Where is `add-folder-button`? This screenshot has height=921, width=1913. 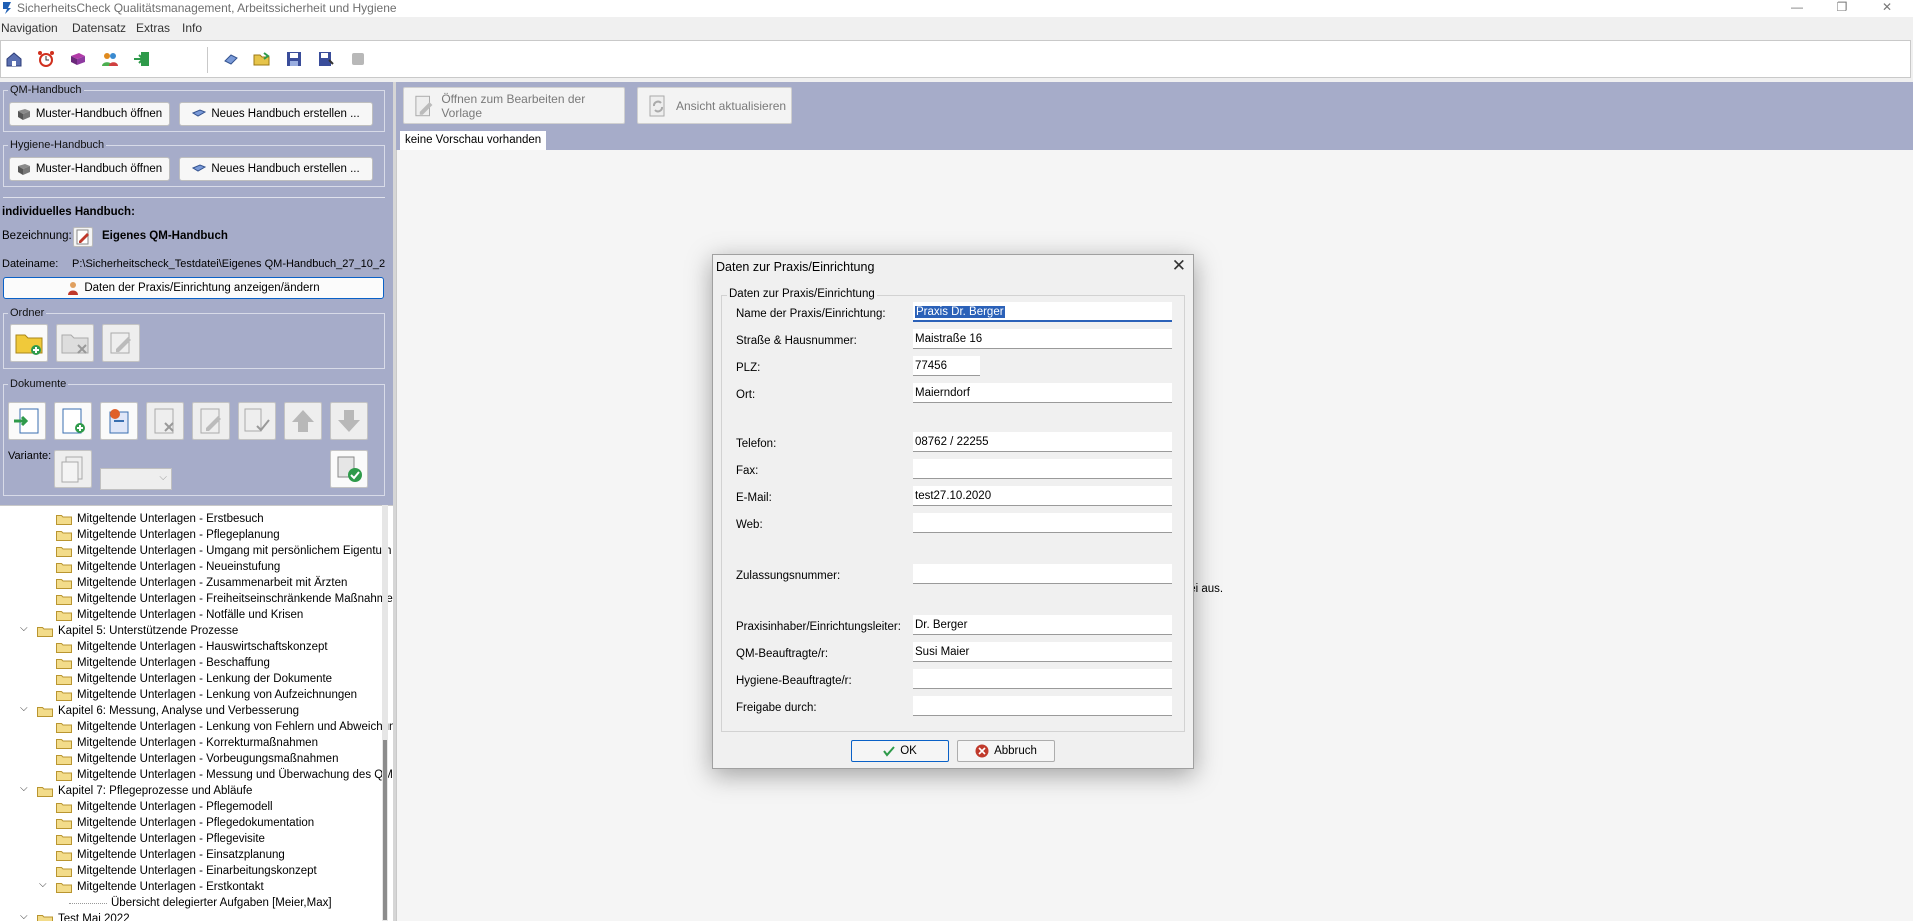 add-folder-button is located at coordinates (29, 343).